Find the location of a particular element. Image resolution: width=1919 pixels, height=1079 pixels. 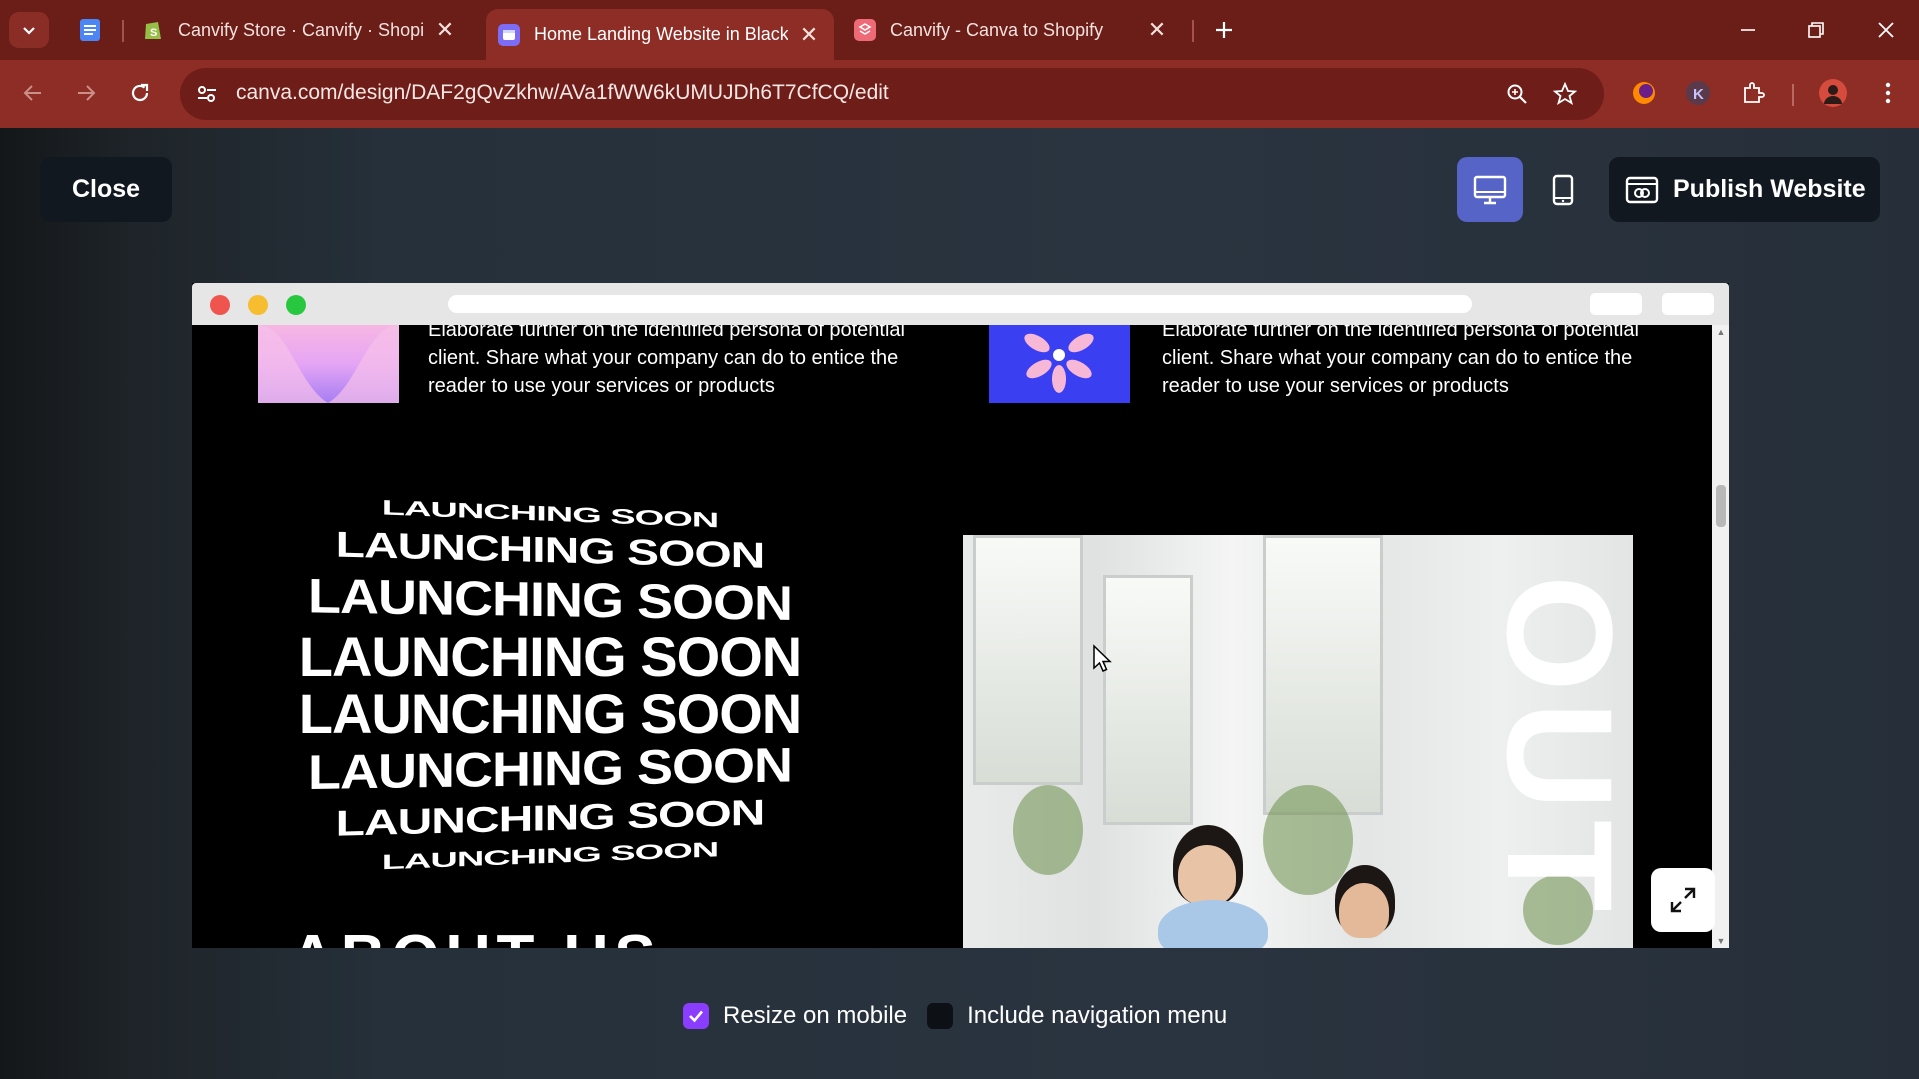

include-navigation-option: Include navigation menu is located at coordinates (1077, 1016).